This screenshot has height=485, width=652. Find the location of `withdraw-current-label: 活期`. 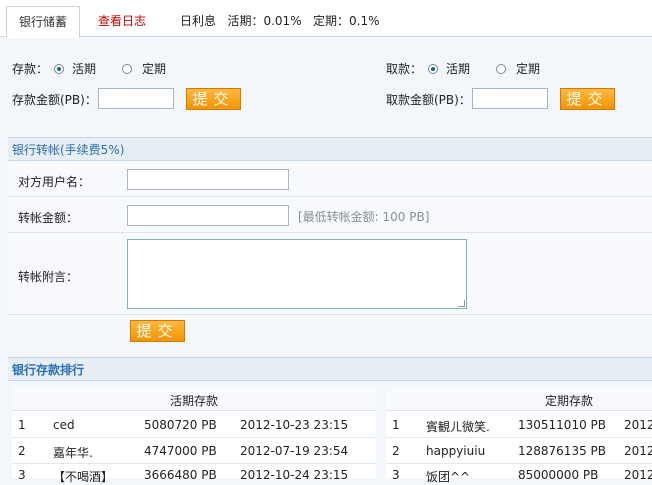

withdraw-current-label: 活期 is located at coordinates (458, 69).